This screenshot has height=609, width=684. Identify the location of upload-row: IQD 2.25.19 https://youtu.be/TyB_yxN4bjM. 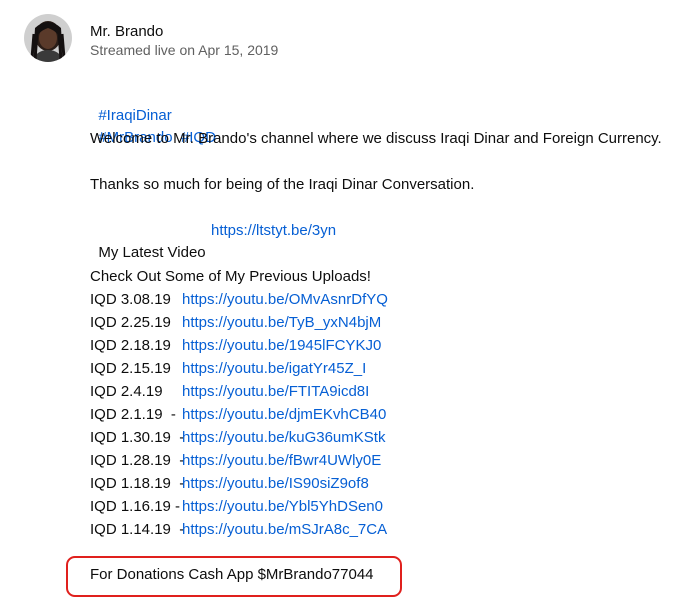
(235, 323).